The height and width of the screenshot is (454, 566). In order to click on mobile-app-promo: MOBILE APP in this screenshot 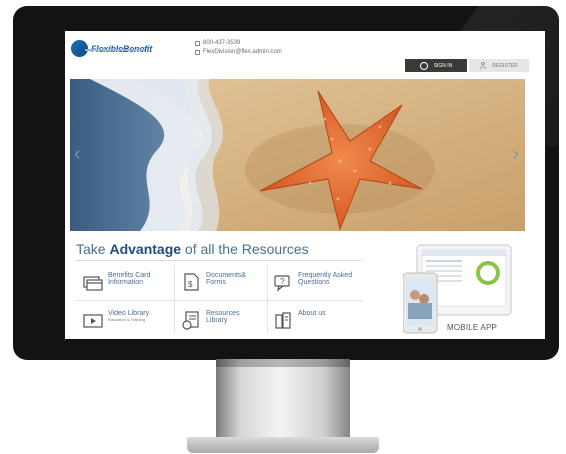, I will do `click(472, 290)`.